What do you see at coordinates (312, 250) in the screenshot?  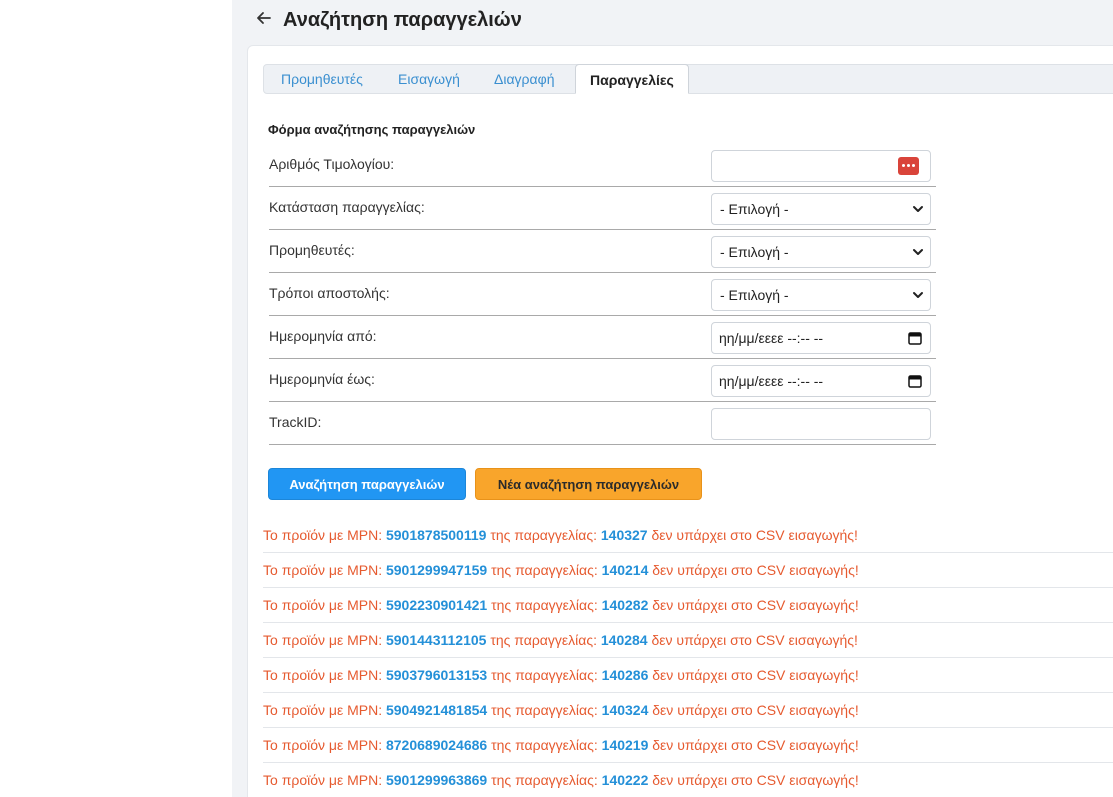 I see `supplier-label: Προμηθευτές:` at bounding box center [312, 250].